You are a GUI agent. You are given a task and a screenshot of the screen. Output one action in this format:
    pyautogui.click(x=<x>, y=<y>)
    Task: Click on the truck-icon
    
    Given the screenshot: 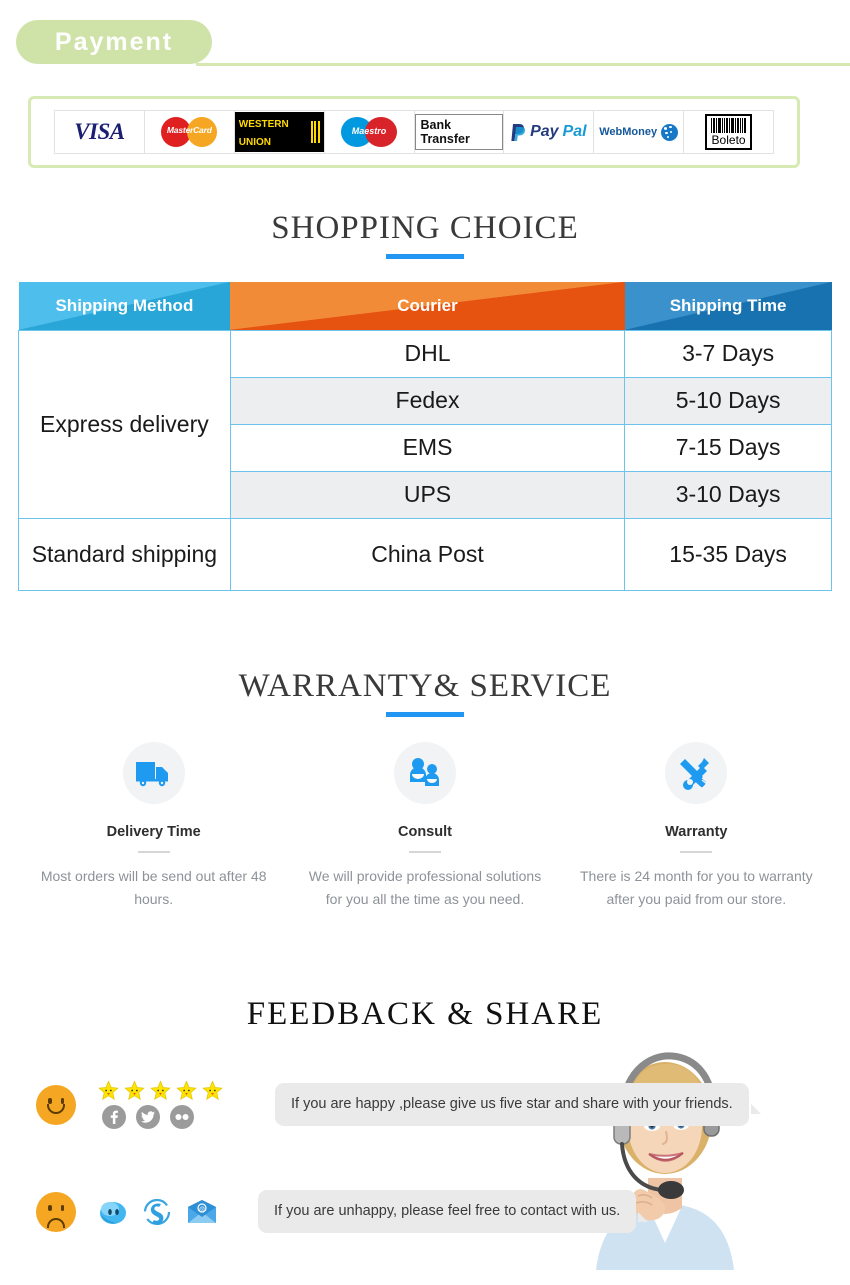 What is the action you would take?
    pyautogui.click(x=151, y=774)
    